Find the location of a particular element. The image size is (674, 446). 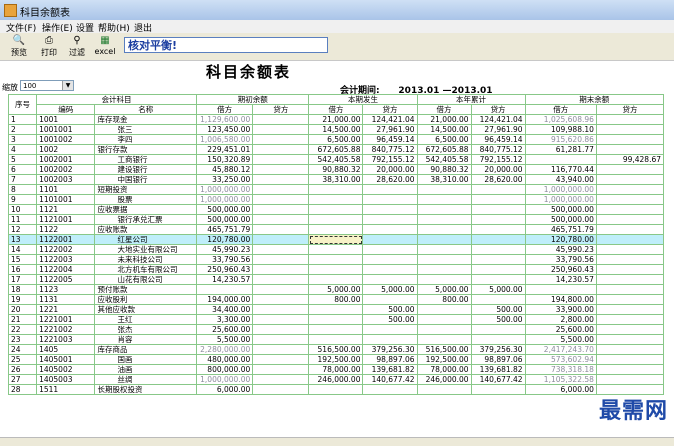

cell-opening-debit: 123,450.00 is located at coordinates (225, 129).